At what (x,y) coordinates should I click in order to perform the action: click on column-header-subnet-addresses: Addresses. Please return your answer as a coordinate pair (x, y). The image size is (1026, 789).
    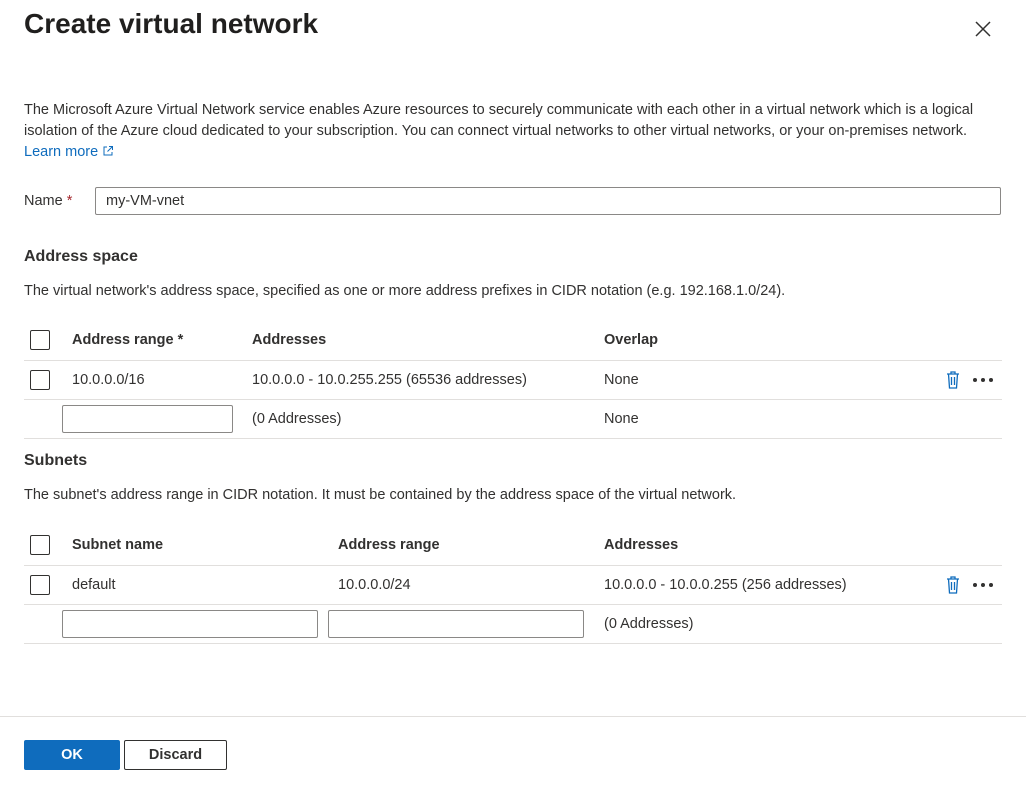
    Looking at the image, I should click on (641, 545).